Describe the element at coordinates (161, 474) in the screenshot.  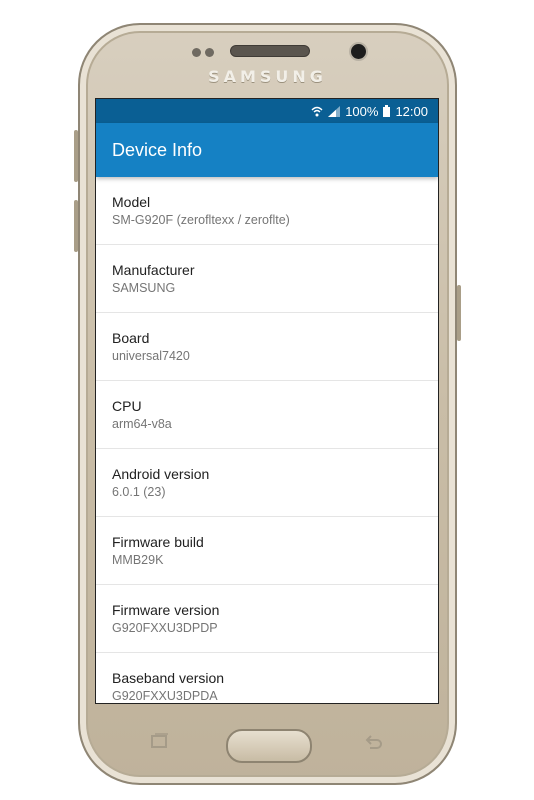
I see `item-title: Android version` at that location.